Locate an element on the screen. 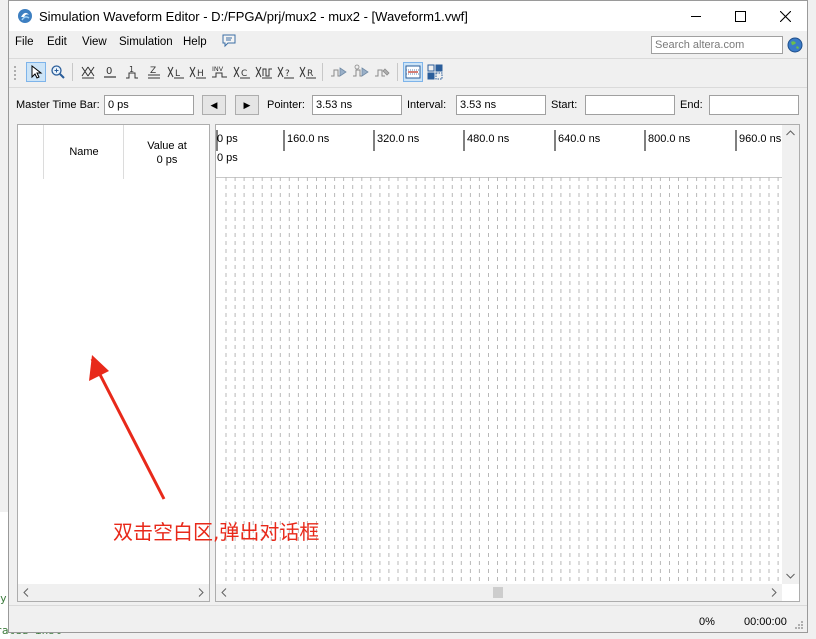  value-header-text: Value at is located at coordinates (167, 146).